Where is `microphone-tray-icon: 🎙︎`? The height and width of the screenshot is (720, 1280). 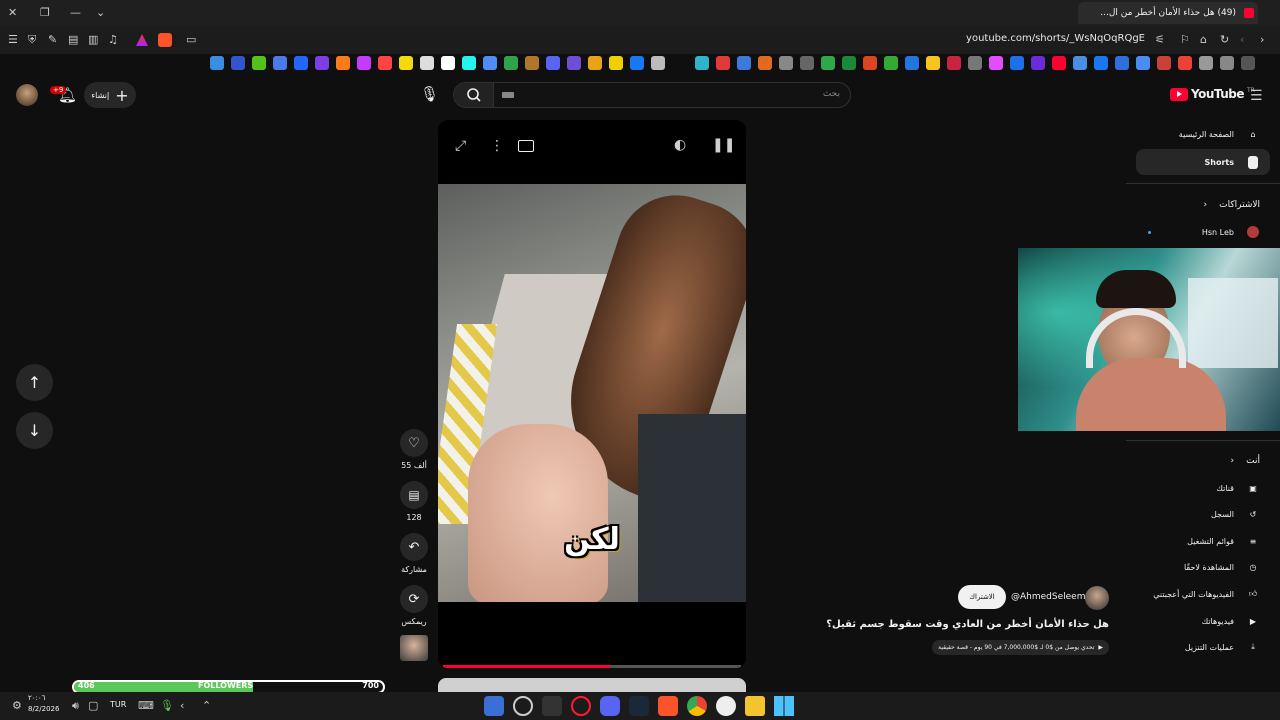
microphone-tray-icon: 🎙︎ is located at coordinates (167, 705).